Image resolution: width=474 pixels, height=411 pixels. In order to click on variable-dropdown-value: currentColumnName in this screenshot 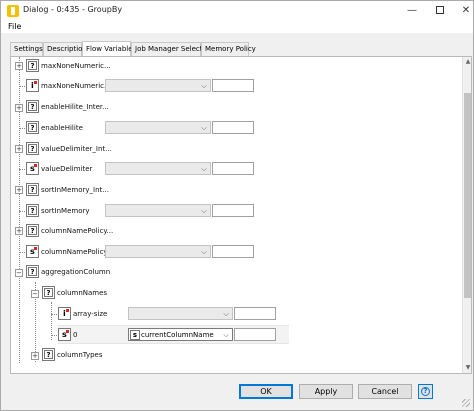, I will do `click(177, 335)`.